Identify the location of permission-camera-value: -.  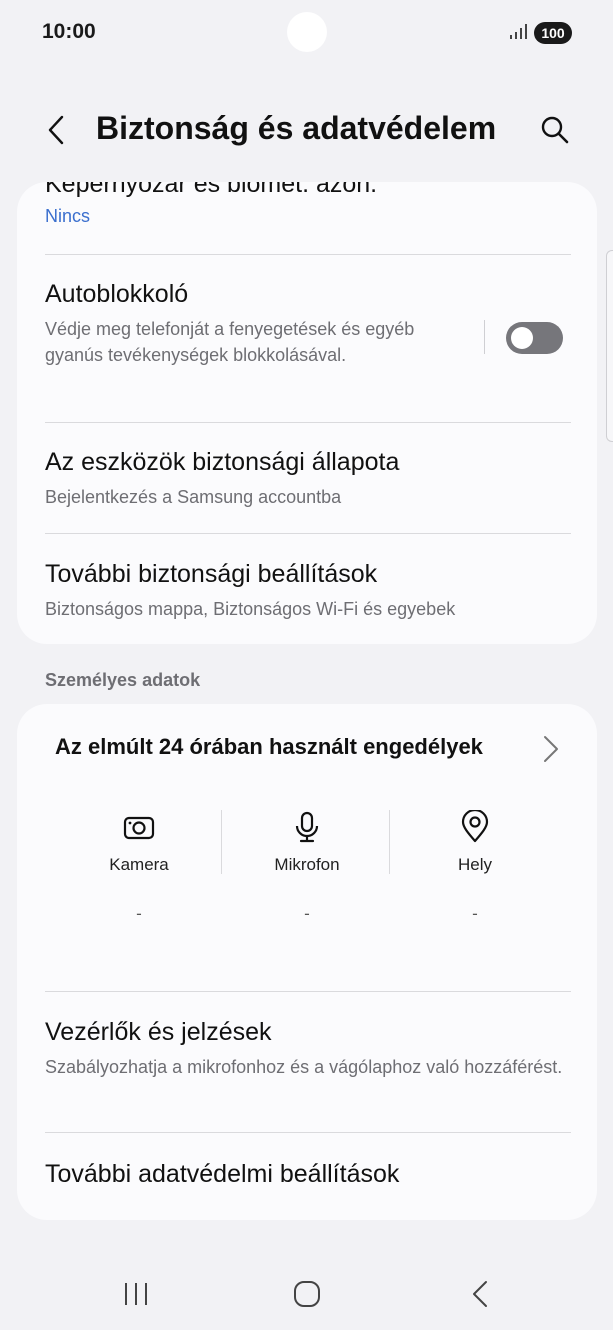
(139, 913).